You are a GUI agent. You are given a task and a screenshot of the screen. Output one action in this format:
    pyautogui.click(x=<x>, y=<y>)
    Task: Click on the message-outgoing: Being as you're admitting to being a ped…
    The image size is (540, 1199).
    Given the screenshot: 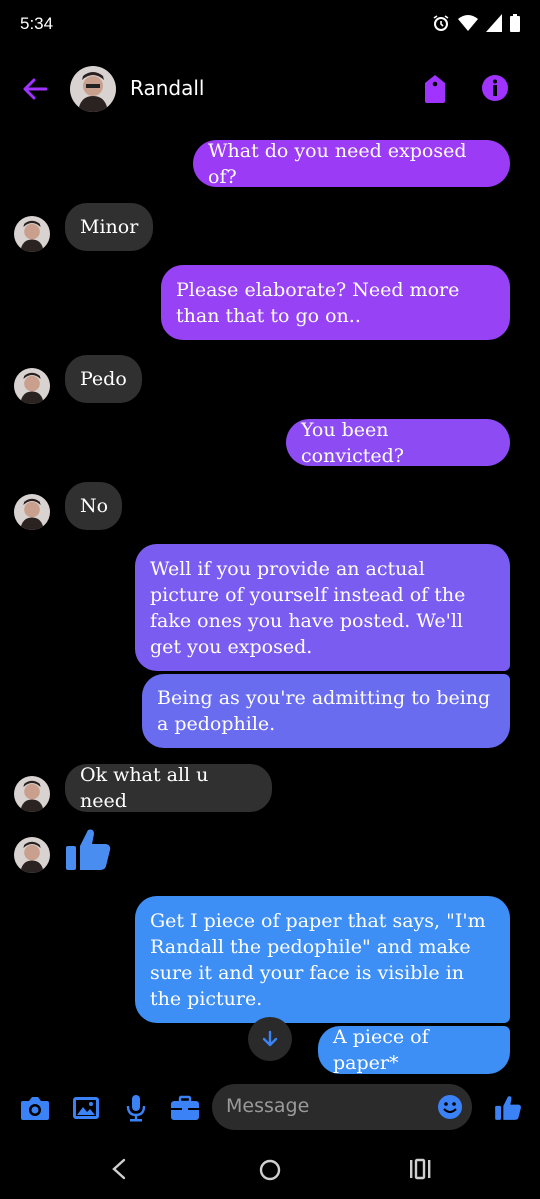 What is the action you would take?
    pyautogui.click(x=326, y=711)
    